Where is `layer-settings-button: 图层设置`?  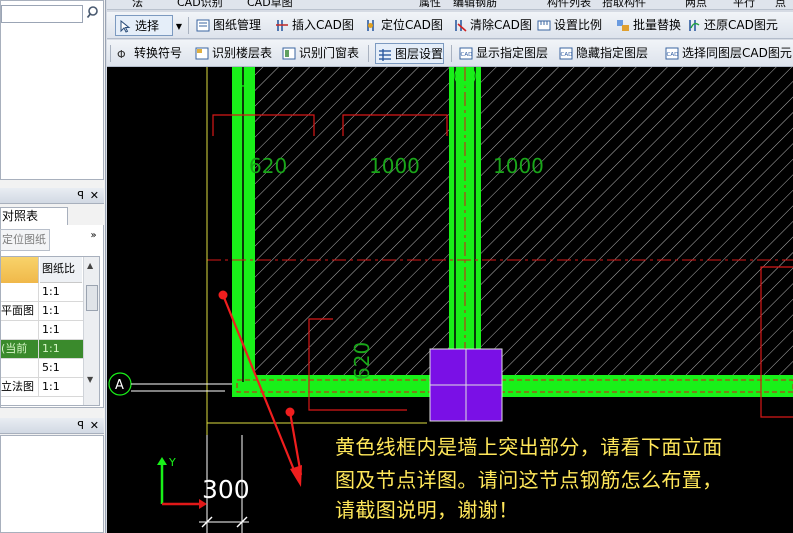
layer-settings-button: 图层设置 is located at coordinates (410, 53).